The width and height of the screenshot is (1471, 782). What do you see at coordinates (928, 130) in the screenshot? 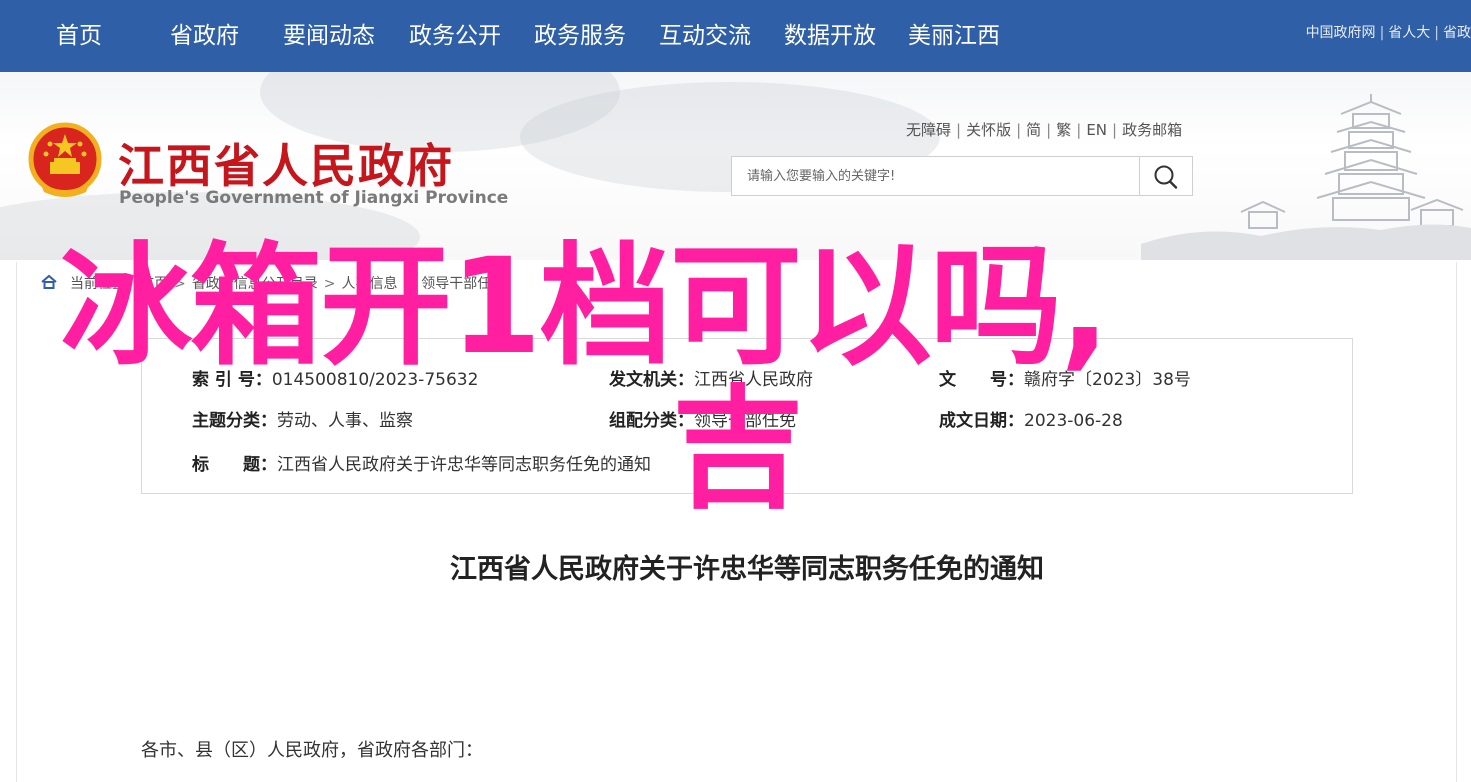
I see `link-accessibility: 无障碍` at bounding box center [928, 130].